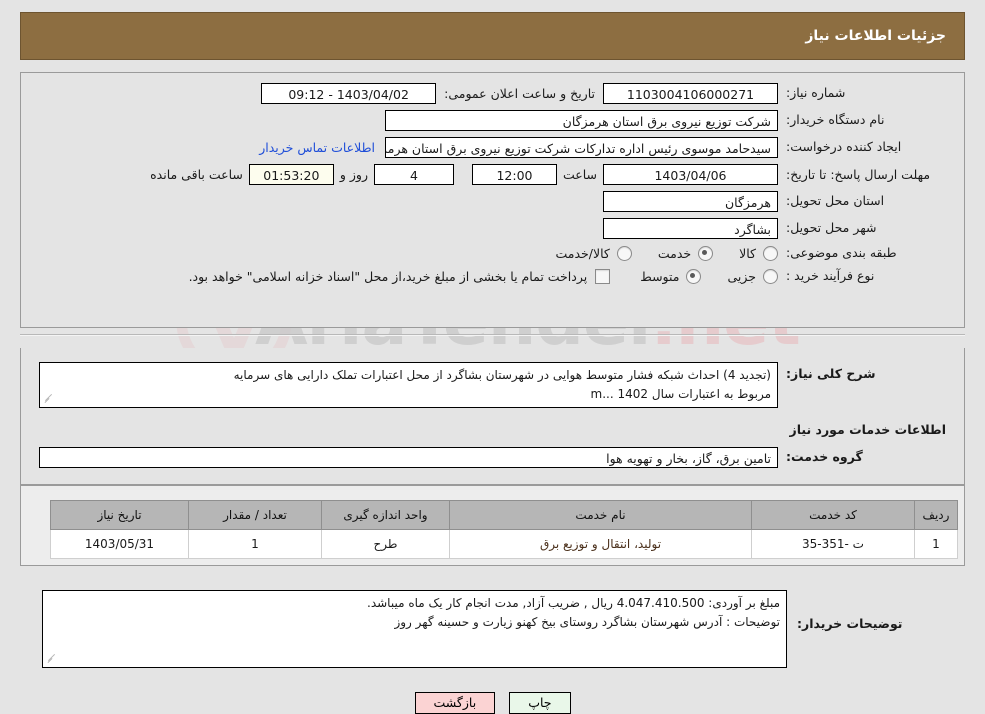 The width and height of the screenshot is (985, 714). I want to click on category-option-khedmat: خدمت, so click(685, 253).